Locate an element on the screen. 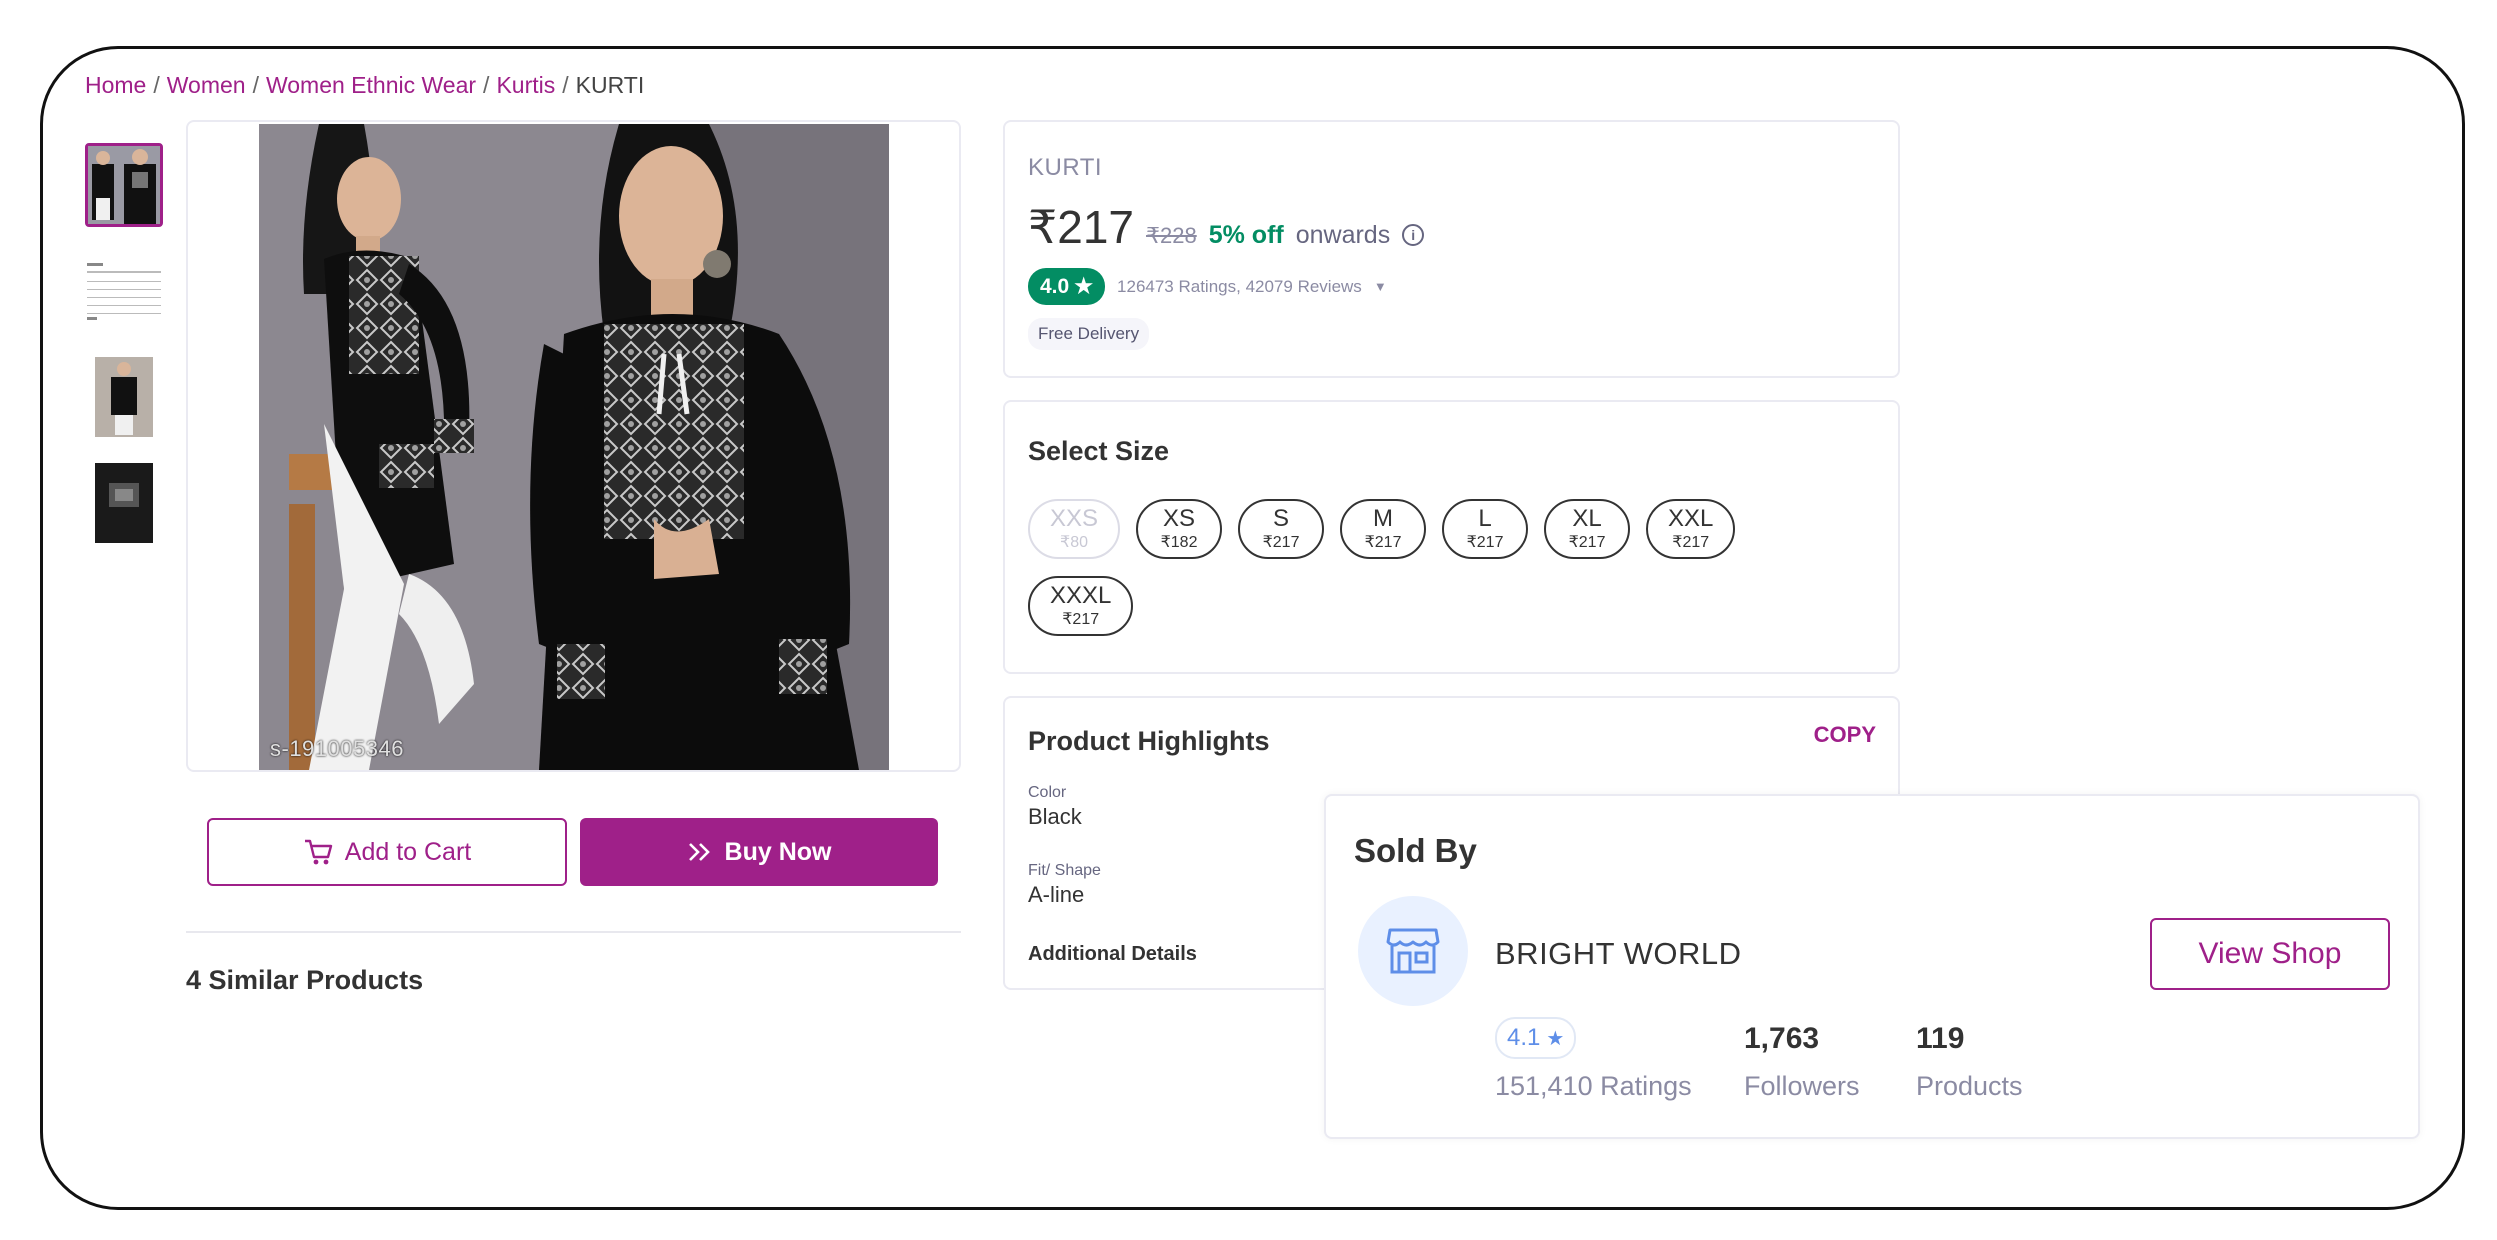 Image resolution: width=2497 pixels, height=1240 pixels. buy-now-label: Buy Now is located at coordinates (778, 851).